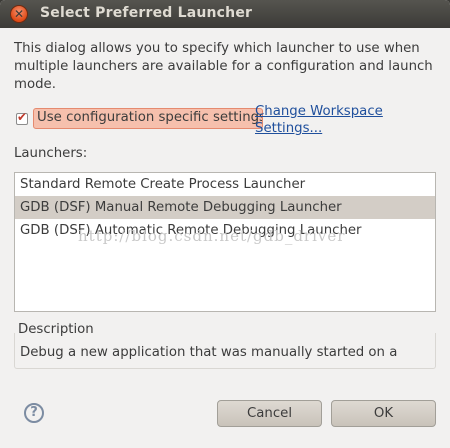 The image size is (450, 448). I want to click on close-icon: ✕, so click(19, 14).